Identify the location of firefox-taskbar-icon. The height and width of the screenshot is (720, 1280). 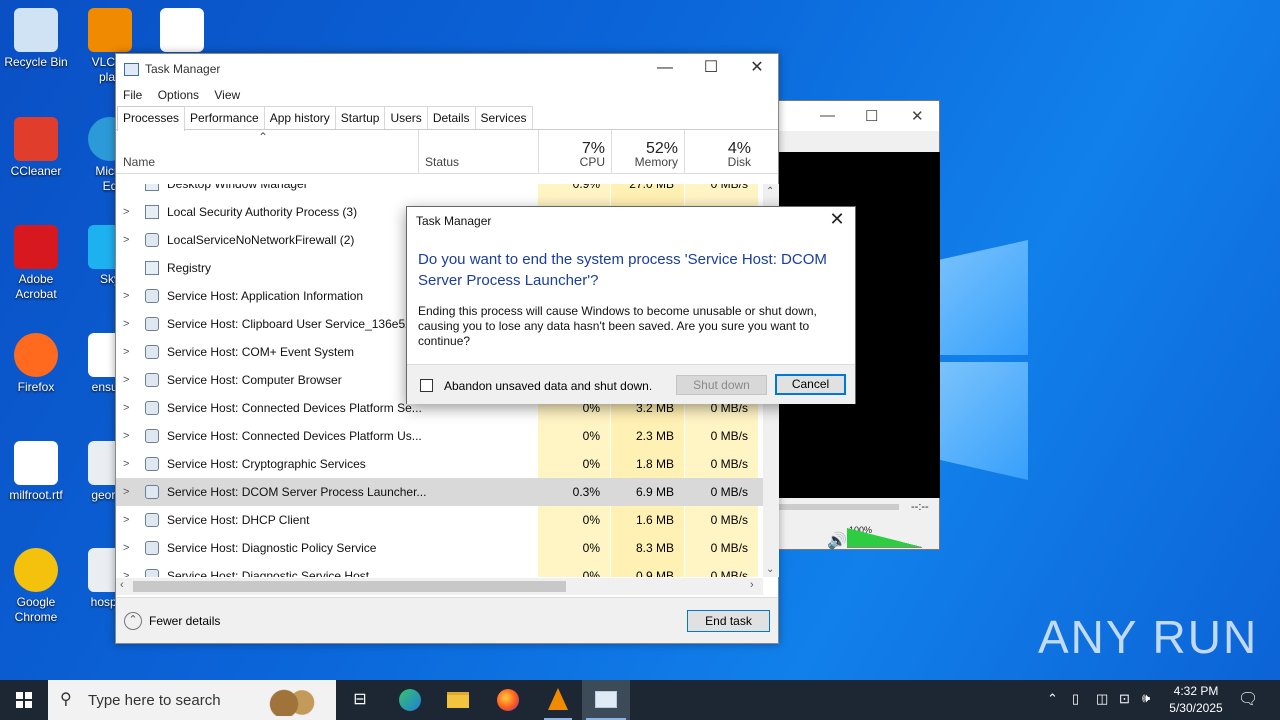
(508, 700).